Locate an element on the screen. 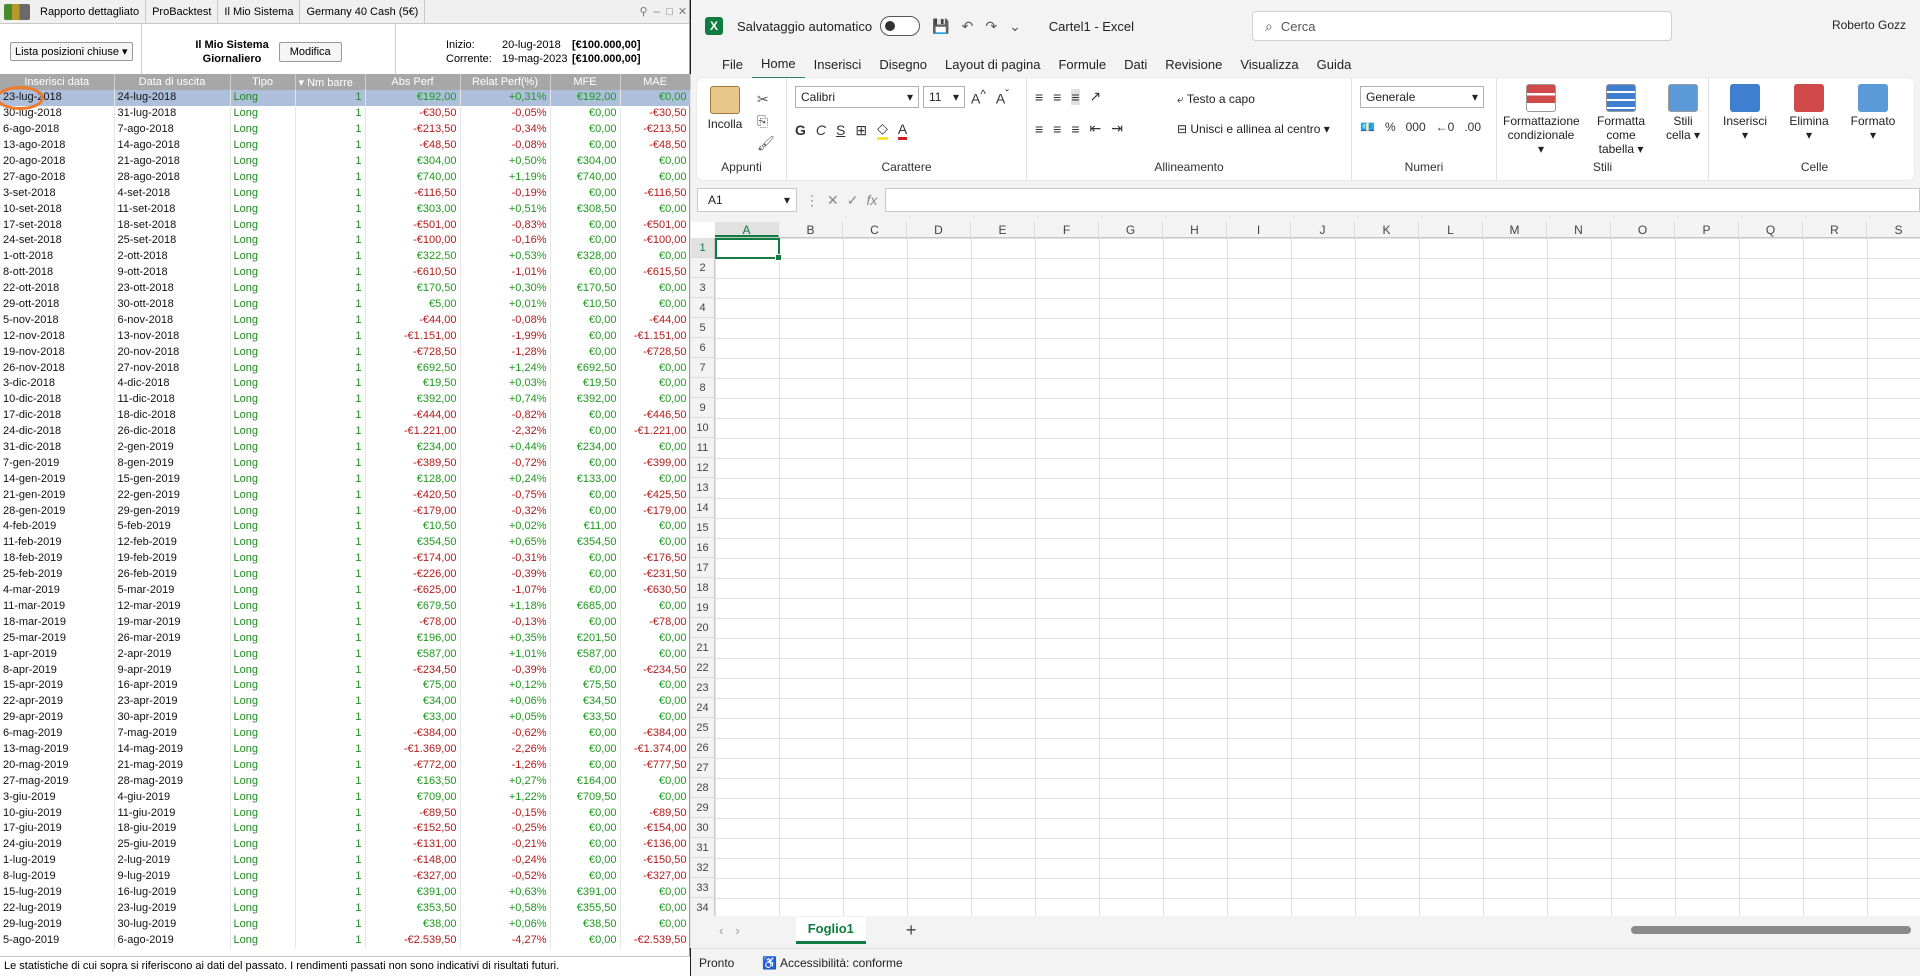  align-top-icon: ≡ is located at coordinates (1039, 97).